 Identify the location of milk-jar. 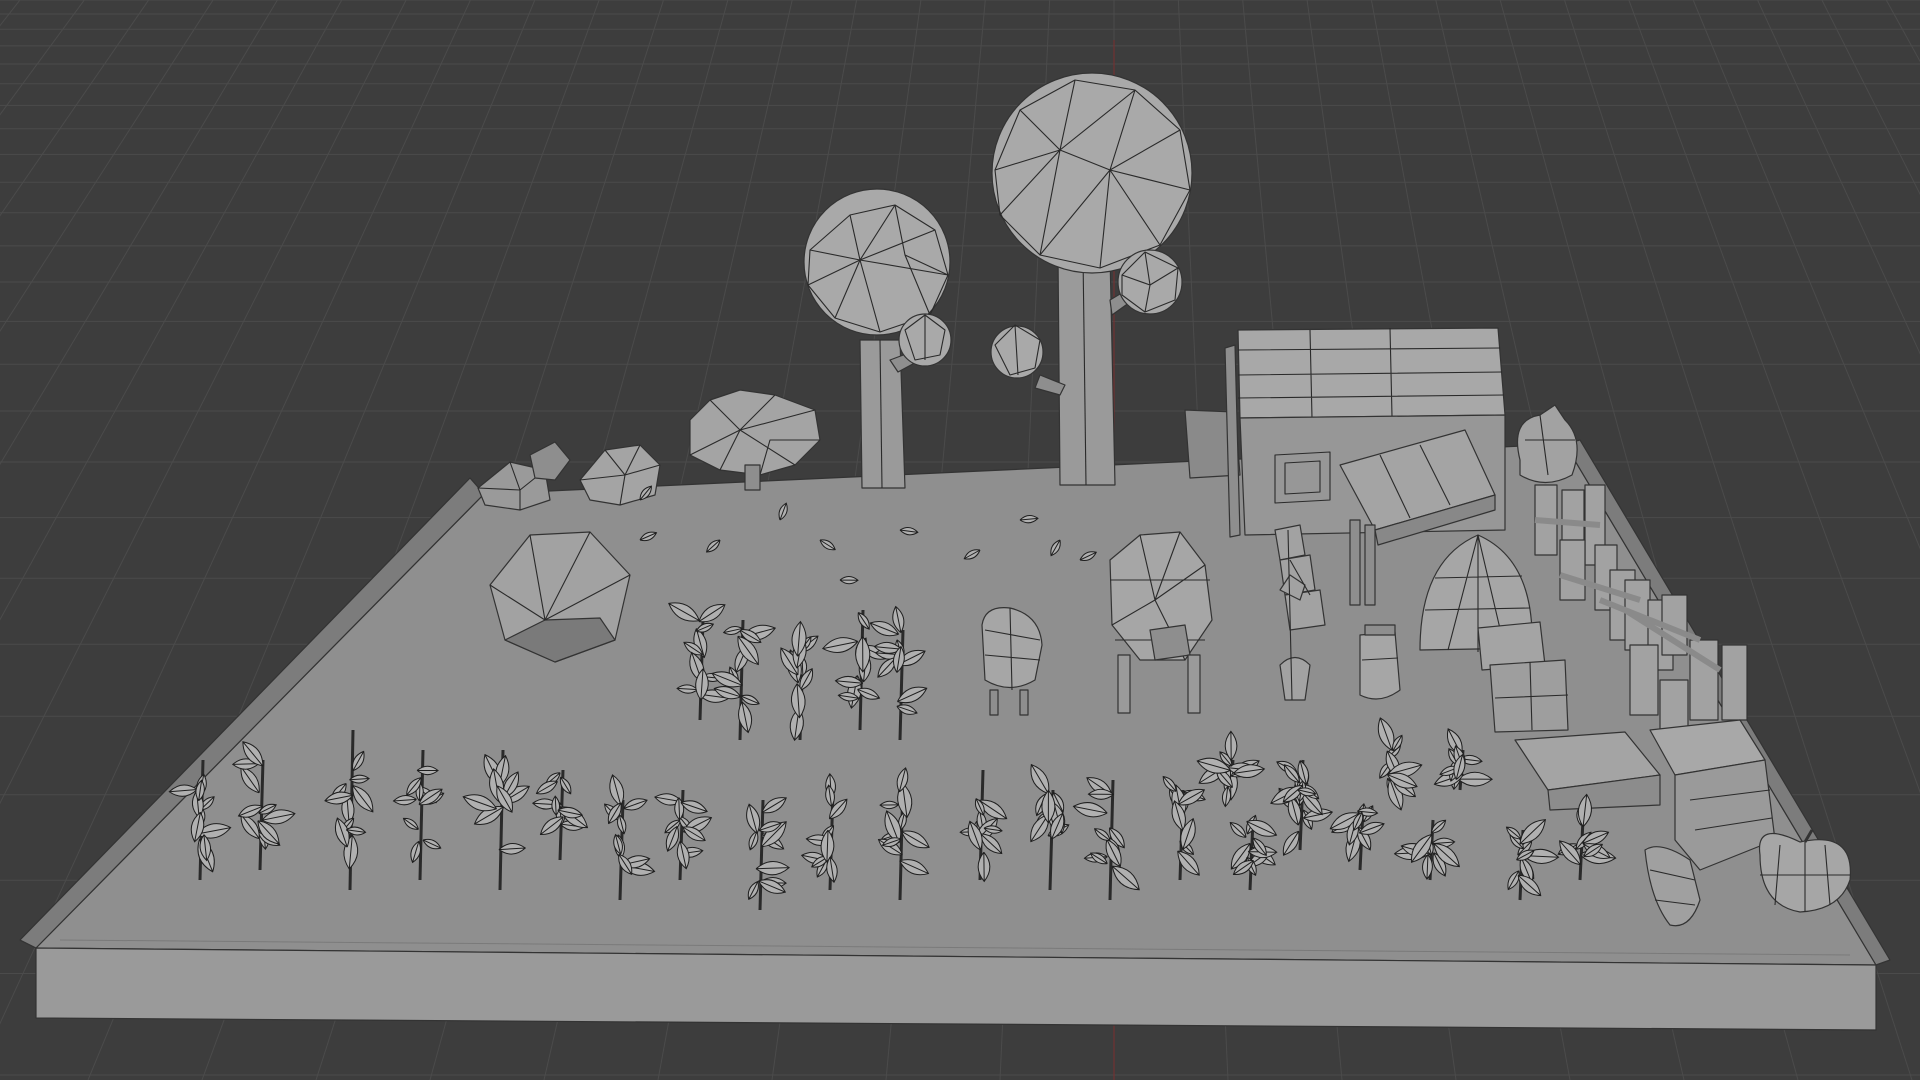
(1380, 662).